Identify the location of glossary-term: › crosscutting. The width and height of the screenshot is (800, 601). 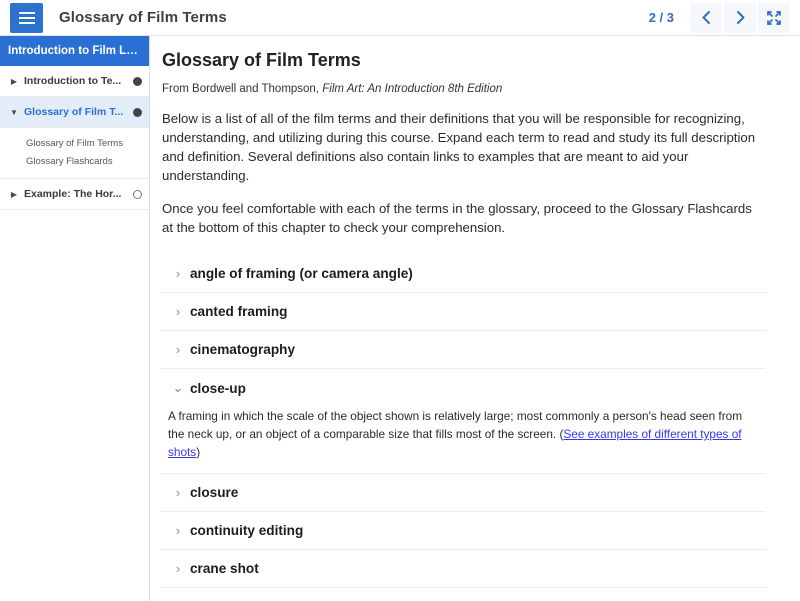
(463, 594).